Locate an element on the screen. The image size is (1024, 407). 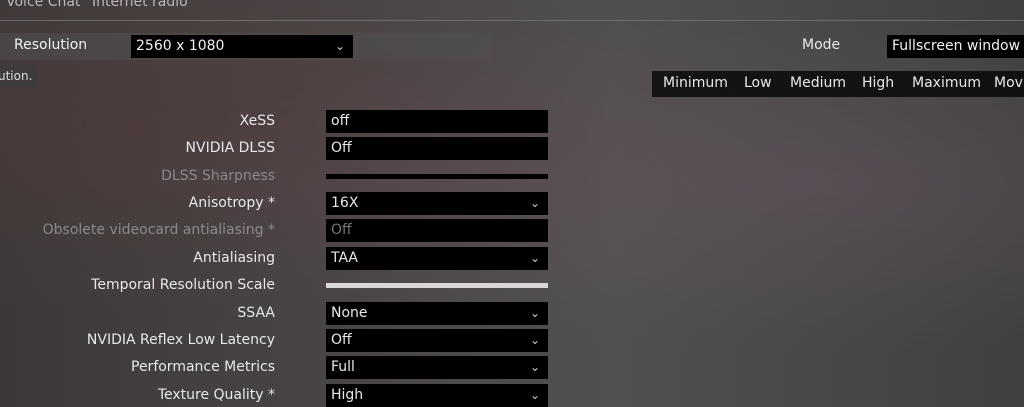
ssaa-value: None is located at coordinates (349, 313).